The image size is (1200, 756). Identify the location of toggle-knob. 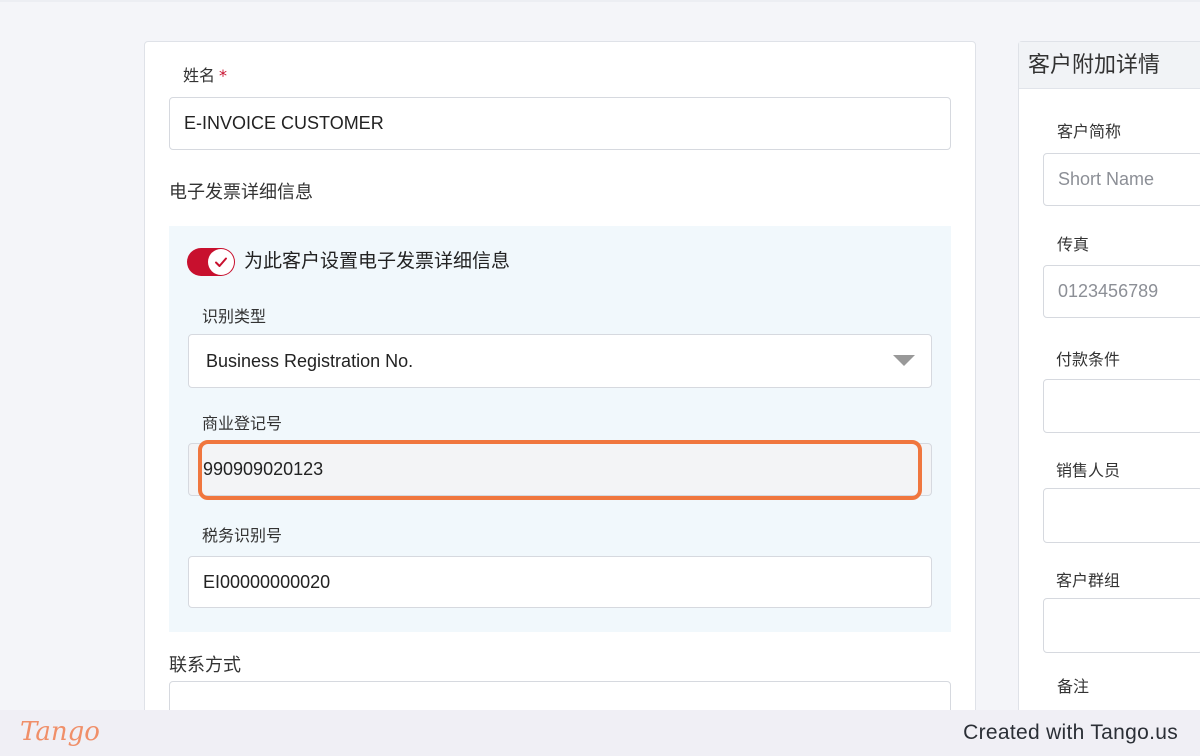
(221, 262).